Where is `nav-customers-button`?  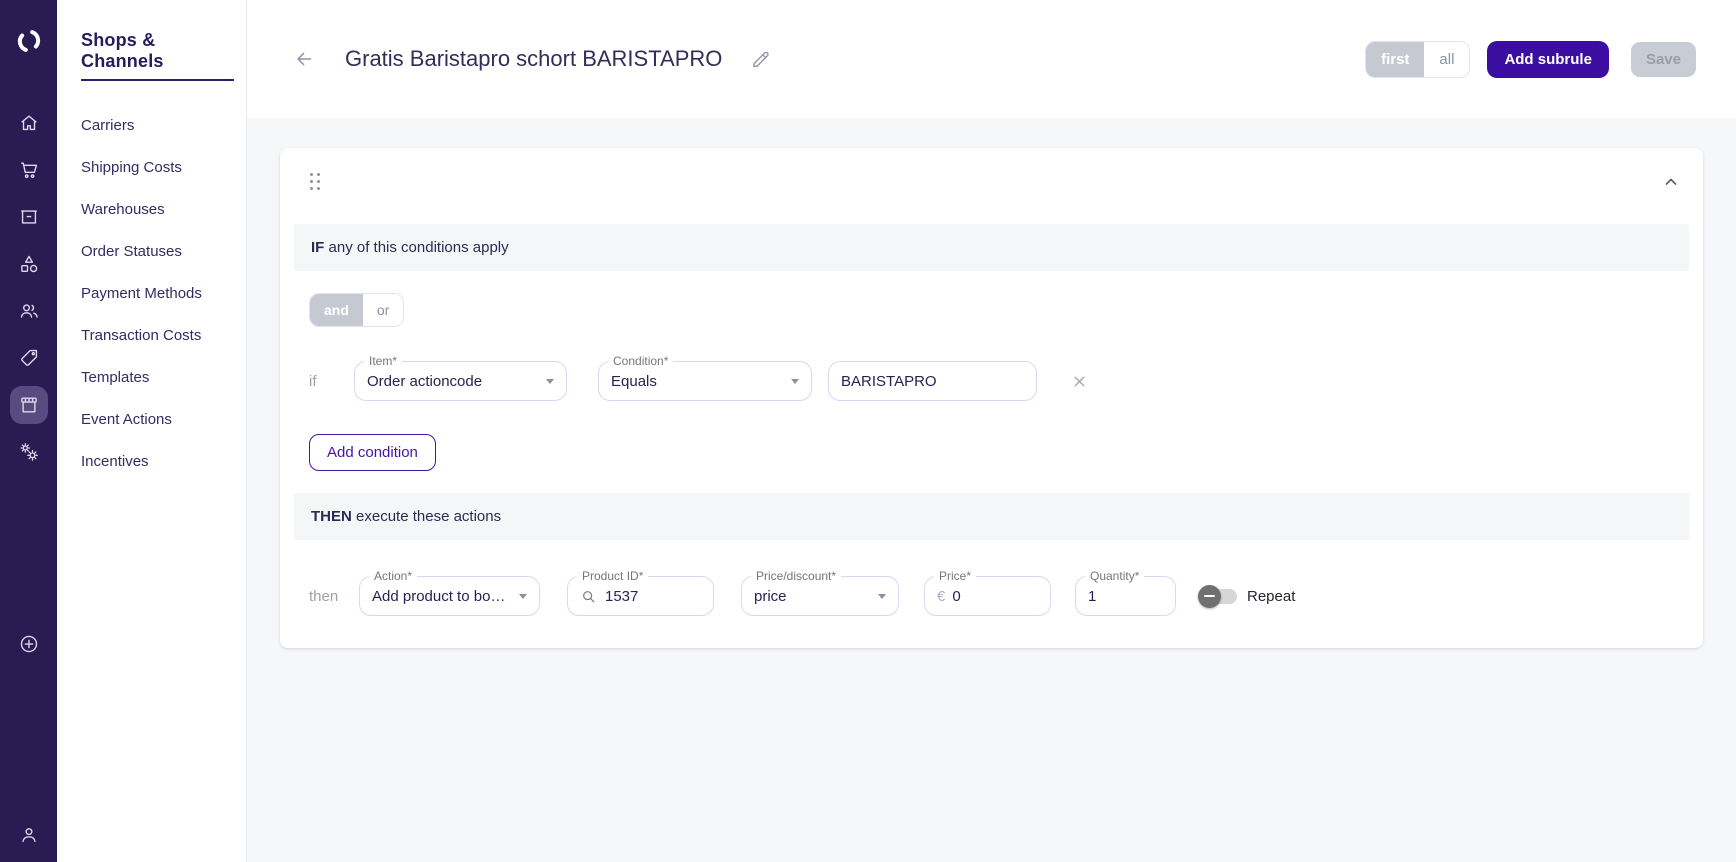 nav-customers-button is located at coordinates (29, 311).